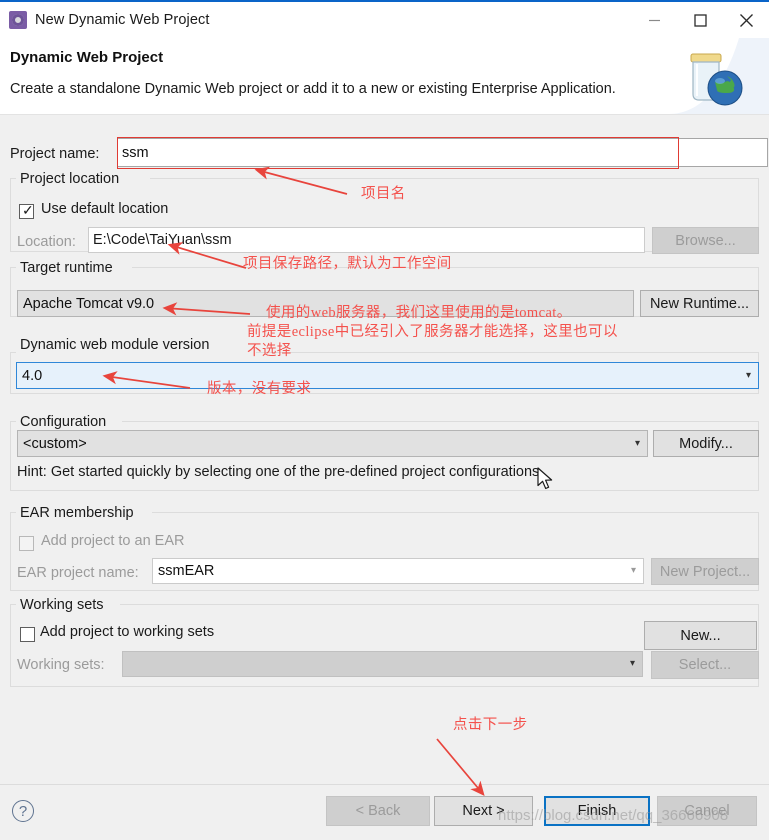  What do you see at coordinates (442, 152) in the screenshot?
I see `project-name-input: ssm` at bounding box center [442, 152].